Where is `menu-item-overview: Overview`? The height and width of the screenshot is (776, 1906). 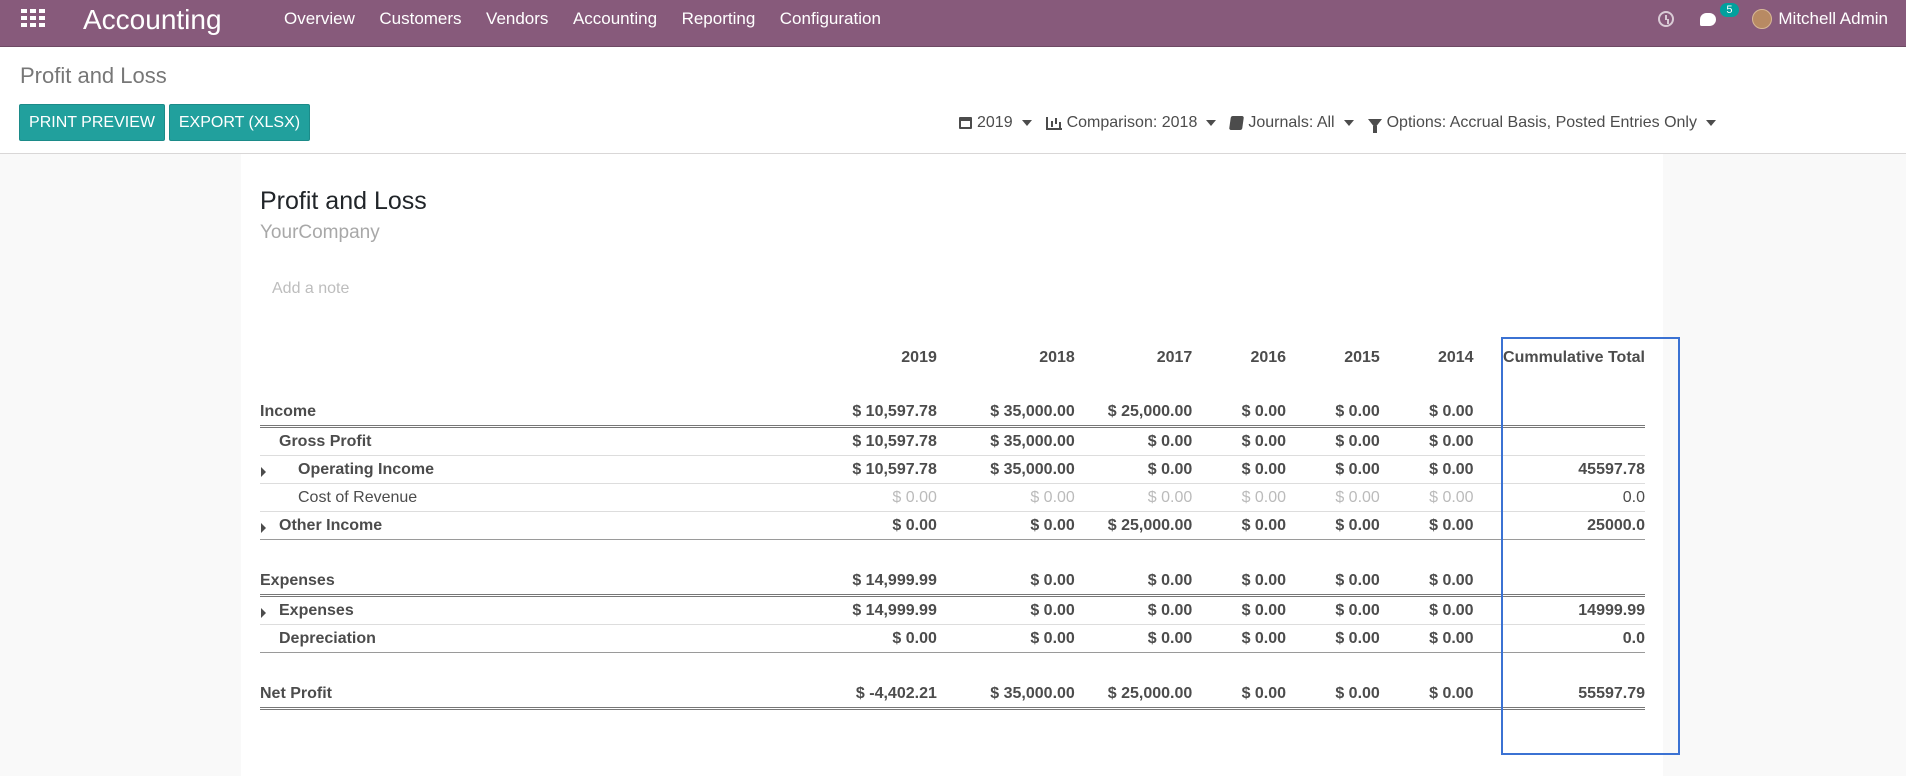 menu-item-overview: Overview is located at coordinates (319, 19).